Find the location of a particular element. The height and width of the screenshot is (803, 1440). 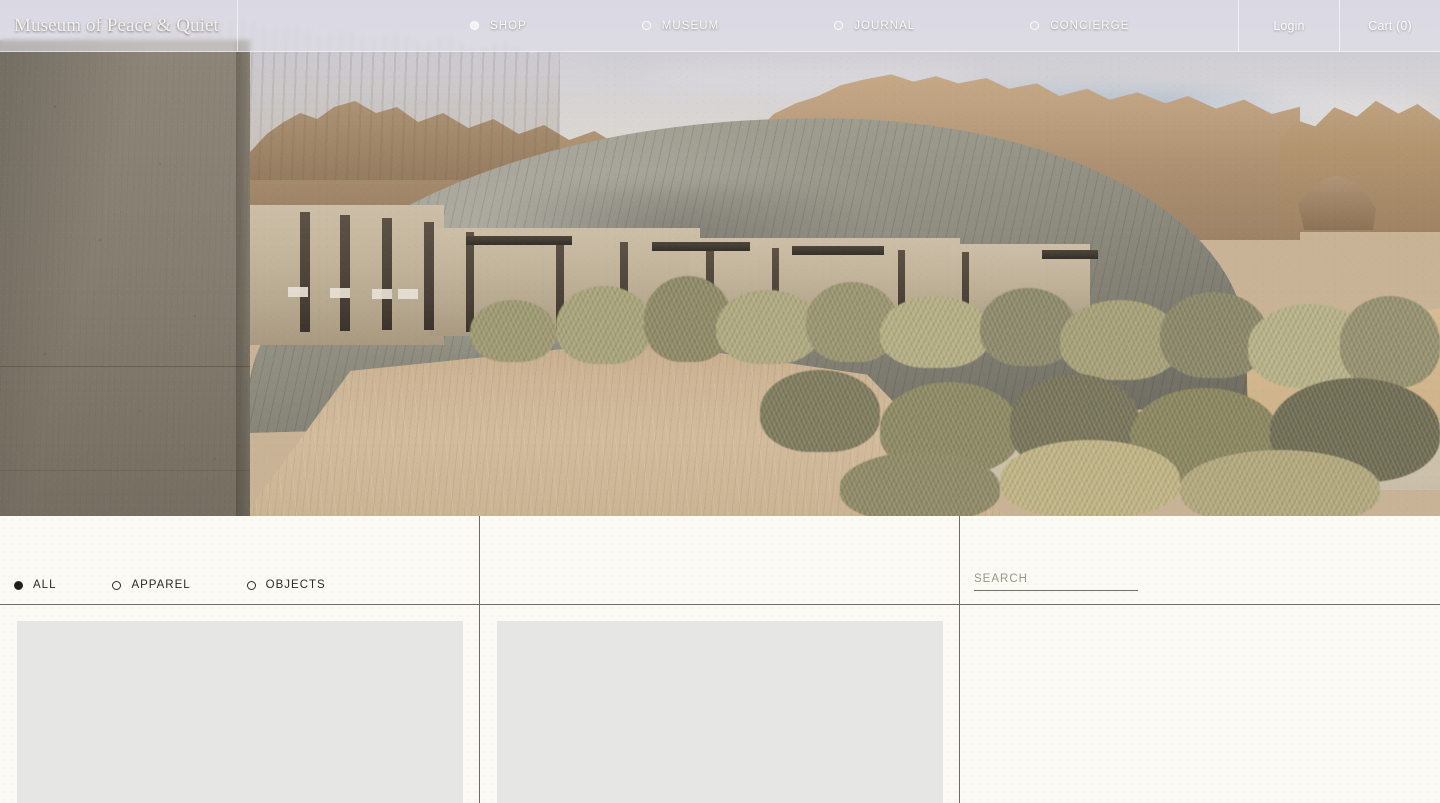

filter-all: ALL is located at coordinates (35, 585).